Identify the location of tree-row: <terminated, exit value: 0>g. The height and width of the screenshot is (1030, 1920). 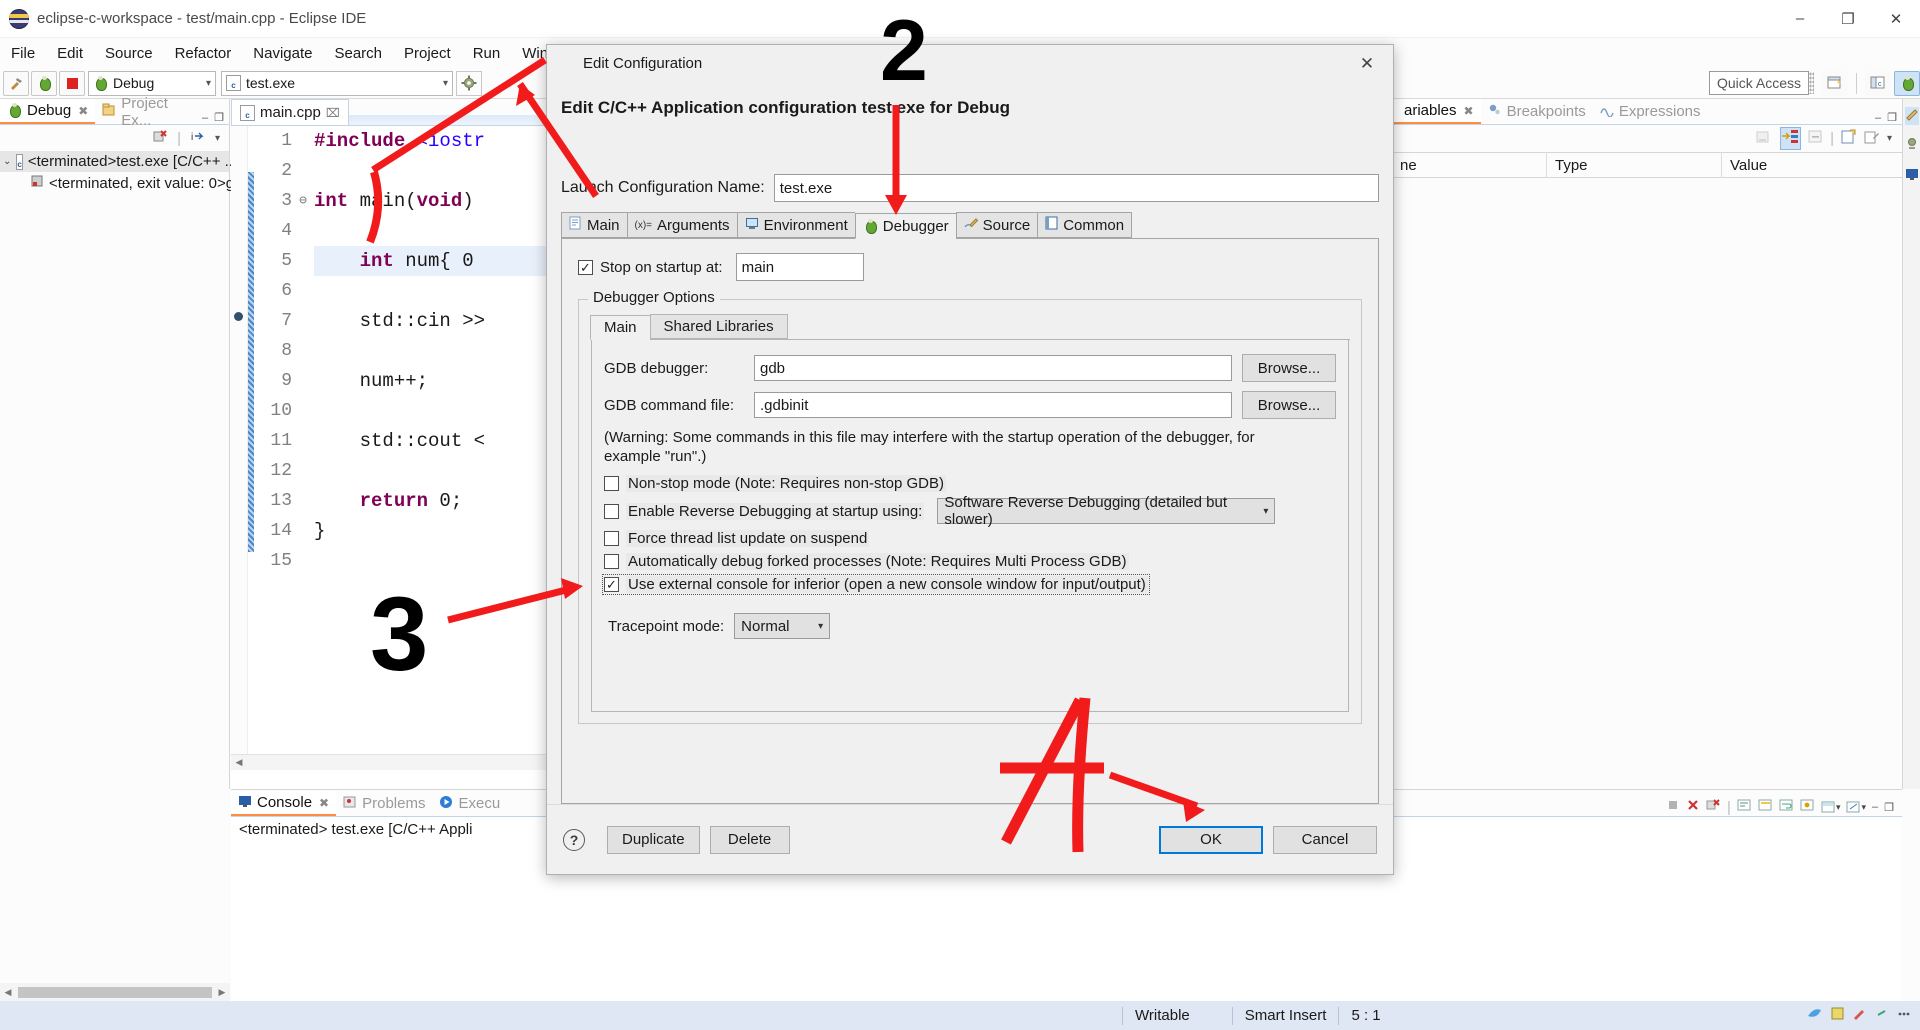
(117, 183).